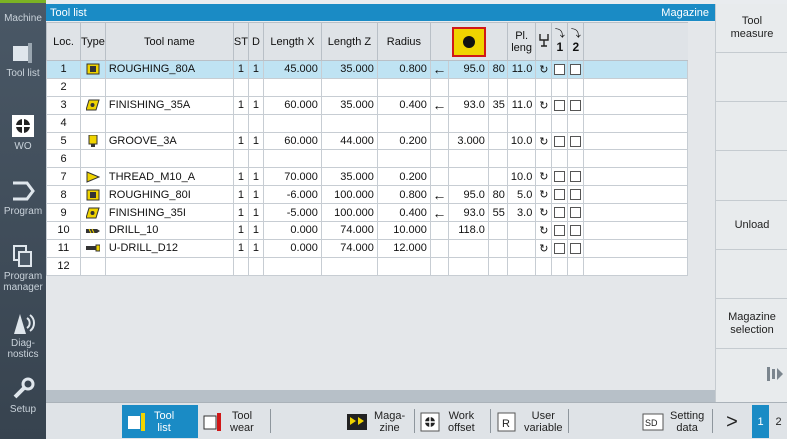 This screenshot has height=439, width=787. Describe the element at coordinates (544, 141) in the screenshot. I see `cell-sp: ↻` at that location.